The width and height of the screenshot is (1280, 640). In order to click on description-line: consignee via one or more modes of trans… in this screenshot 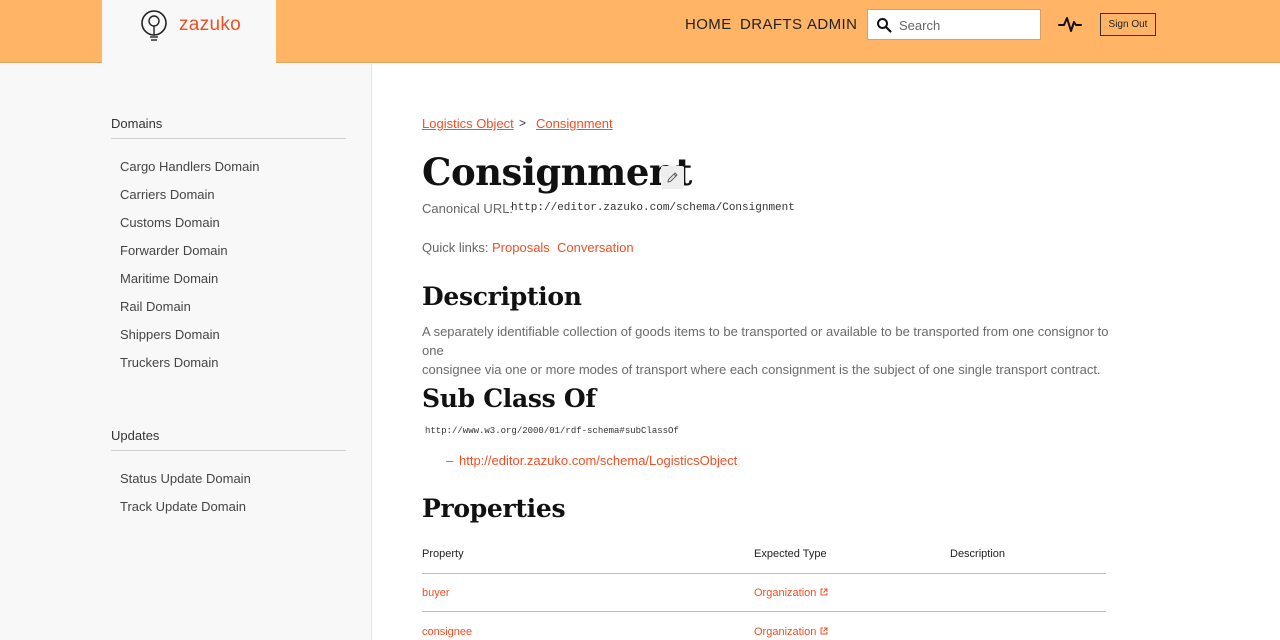, I will do `click(761, 369)`.